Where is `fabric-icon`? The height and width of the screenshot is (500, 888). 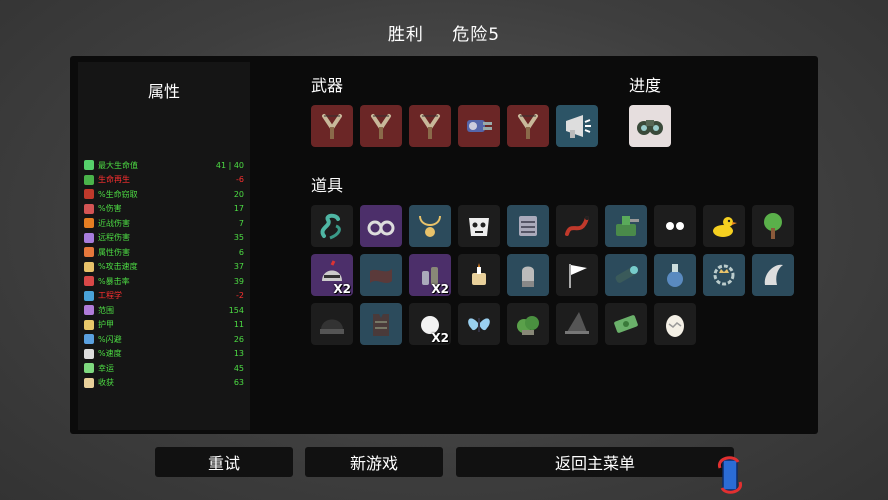 fabric-icon is located at coordinates (381, 276).